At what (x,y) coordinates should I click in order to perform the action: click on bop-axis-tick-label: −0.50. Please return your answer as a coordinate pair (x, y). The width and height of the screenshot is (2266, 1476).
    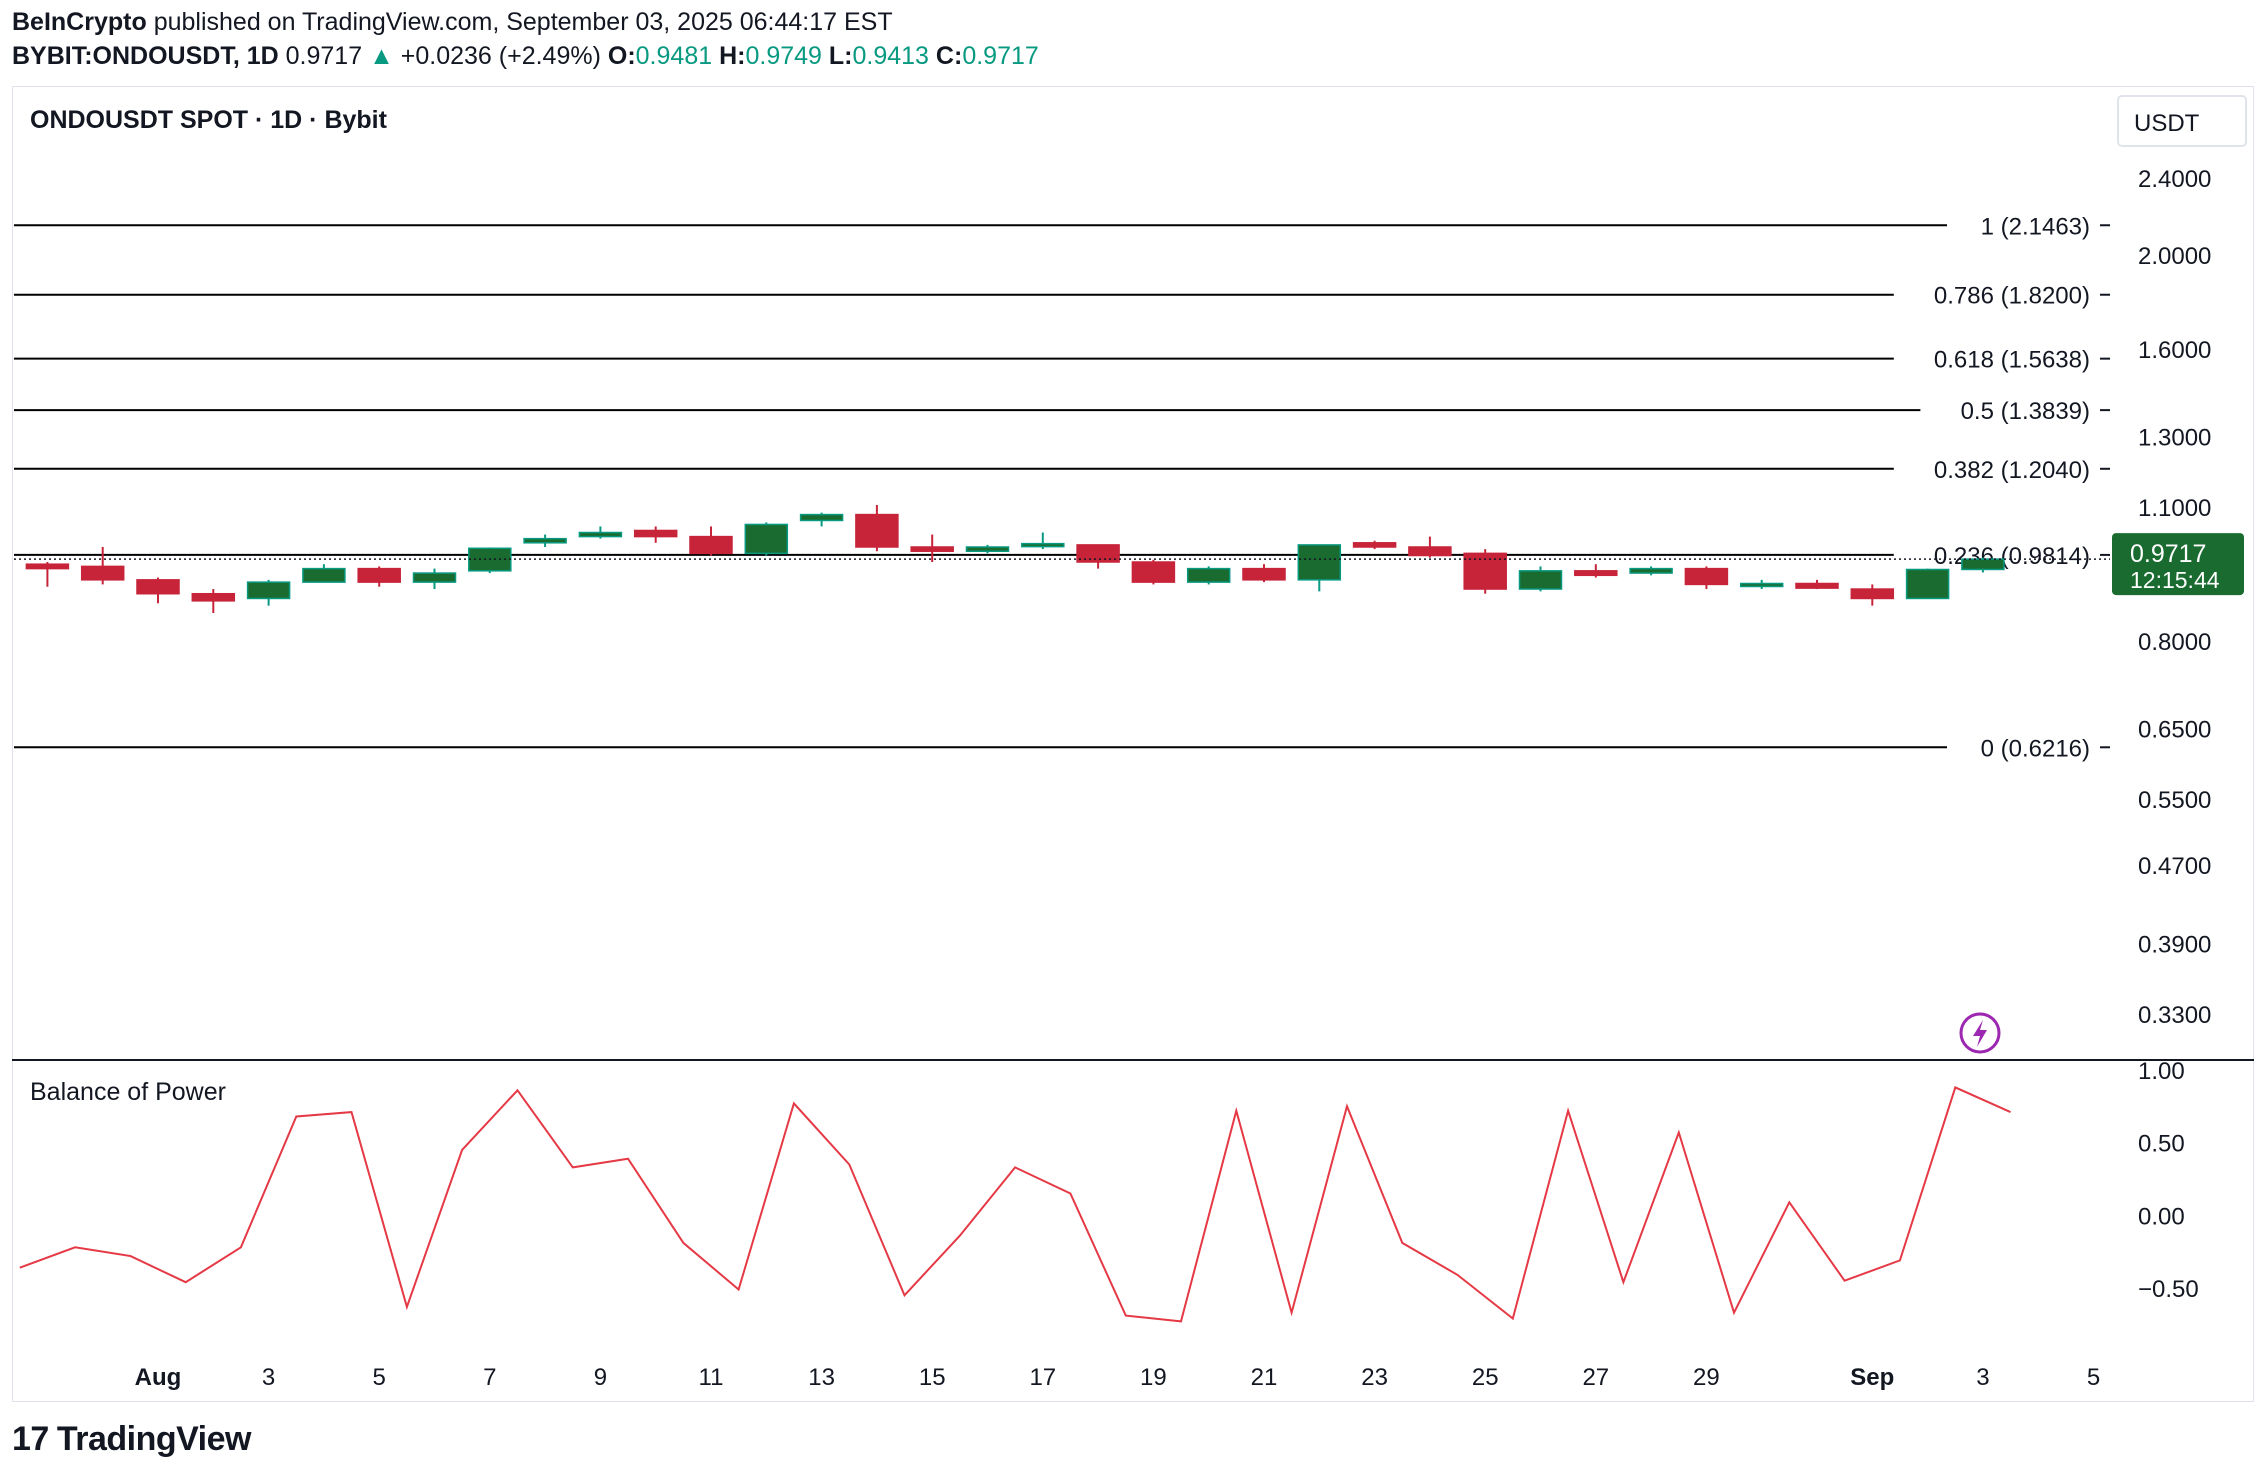
    Looking at the image, I should click on (2168, 1289).